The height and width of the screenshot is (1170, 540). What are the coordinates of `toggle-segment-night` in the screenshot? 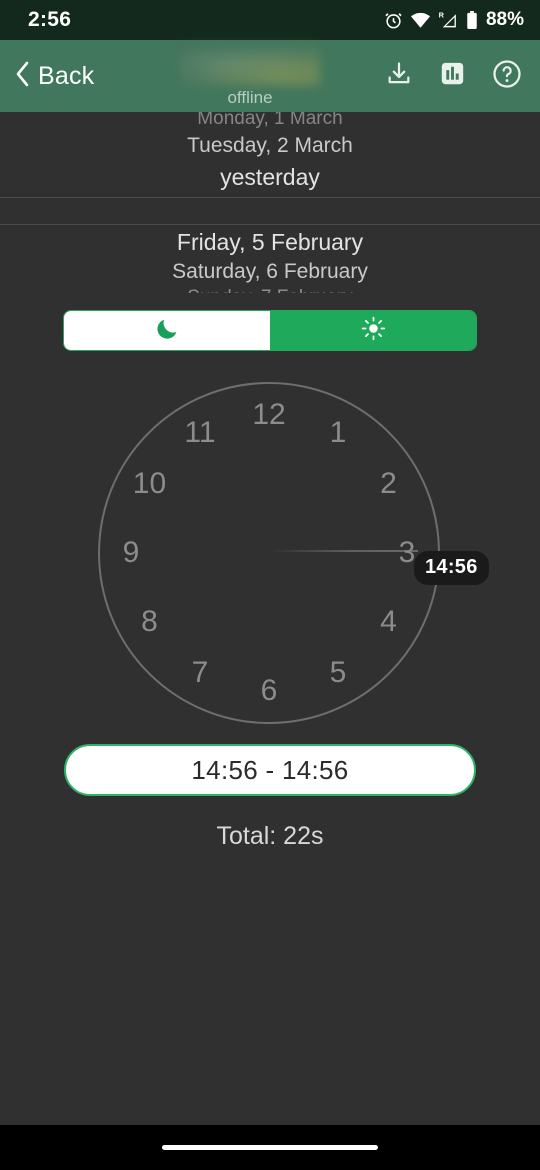 It's located at (167, 330).